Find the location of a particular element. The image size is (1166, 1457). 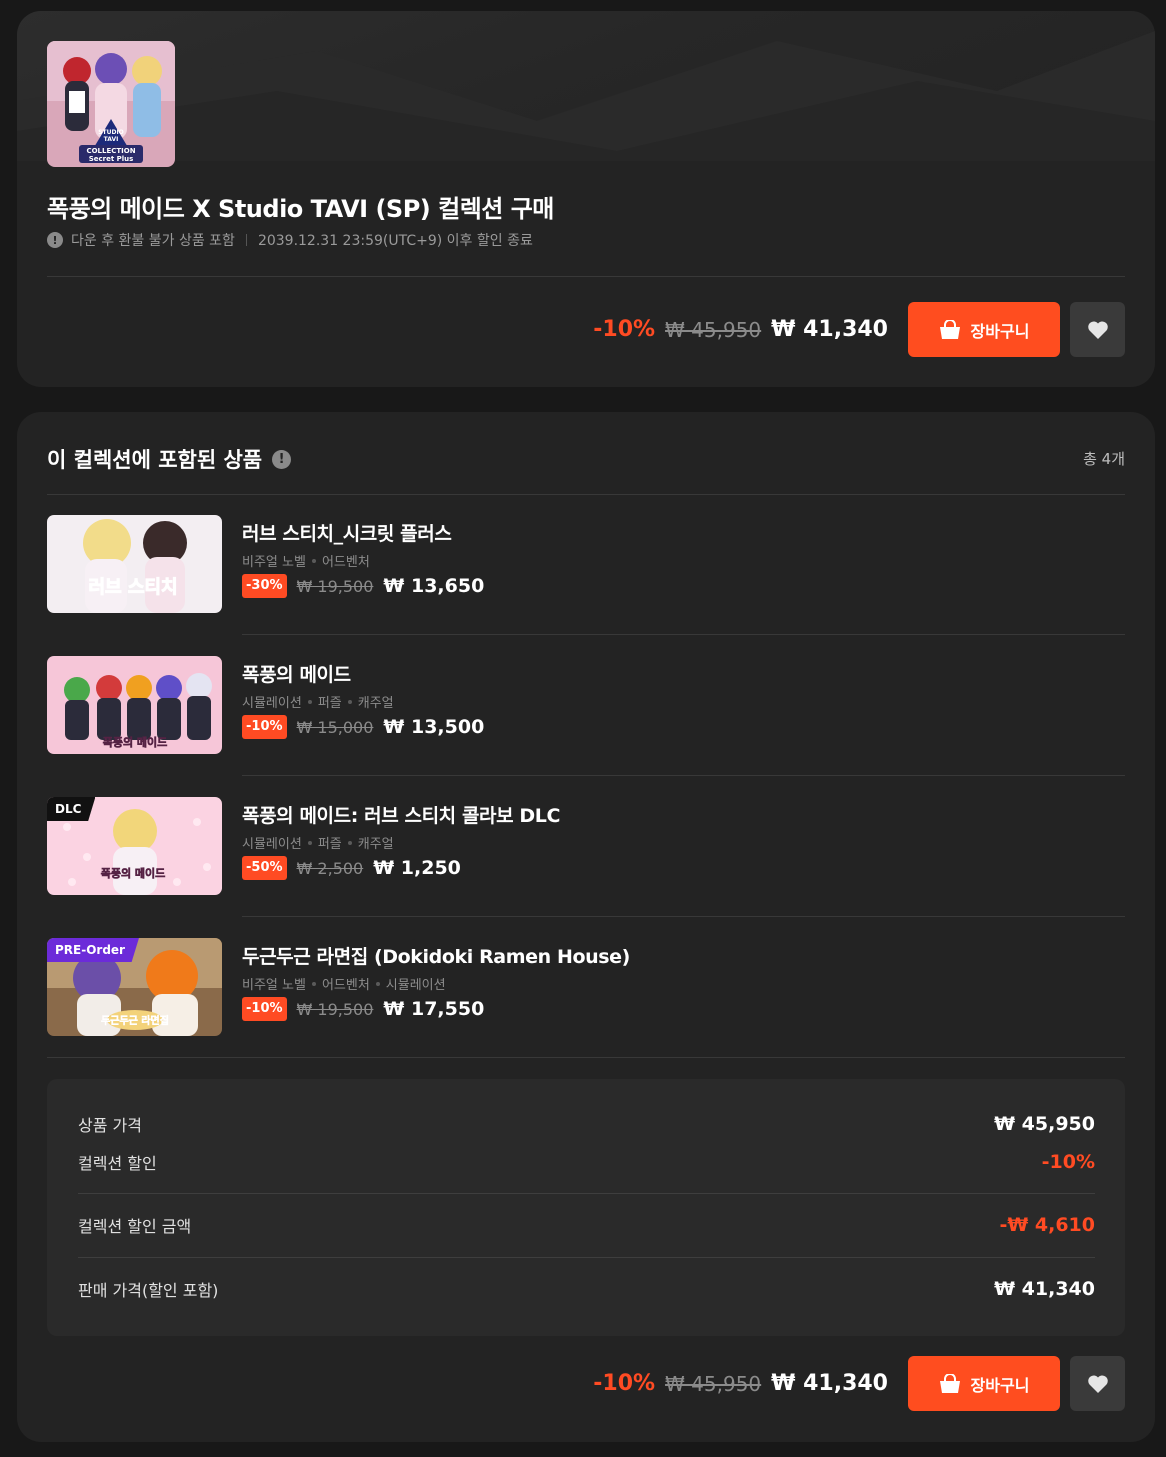

item-thumbnail: 두근두근 라면집 PRE-Order is located at coordinates (134, 987).